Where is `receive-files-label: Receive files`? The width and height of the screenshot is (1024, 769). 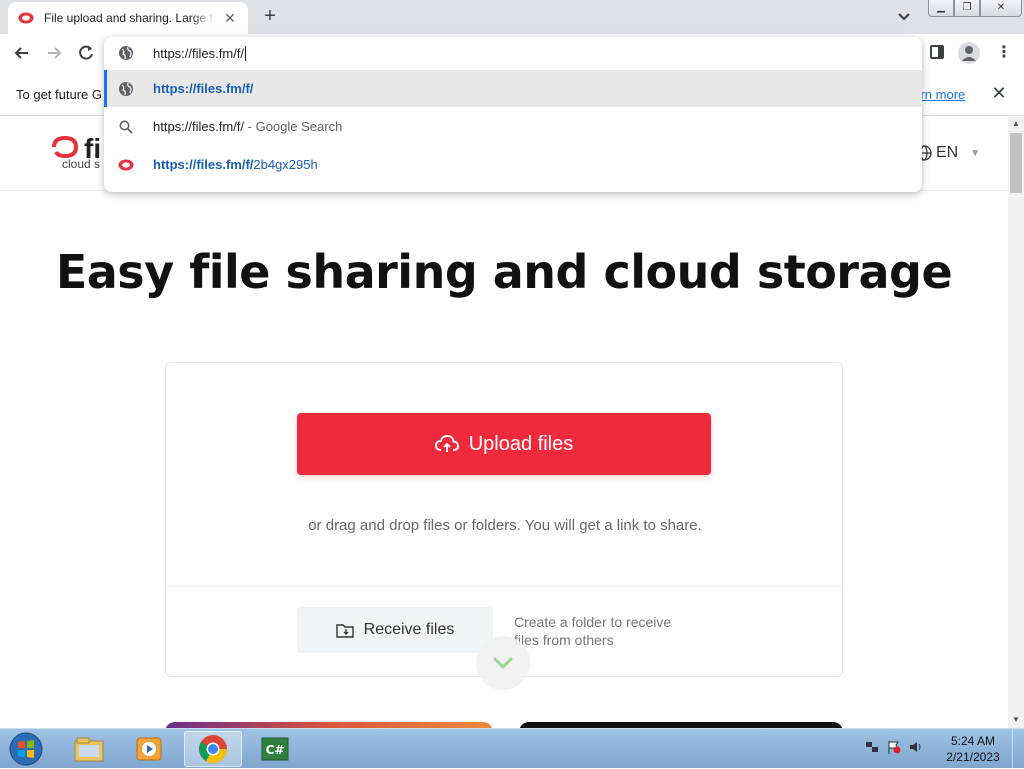
receive-files-label: Receive files is located at coordinates (409, 629).